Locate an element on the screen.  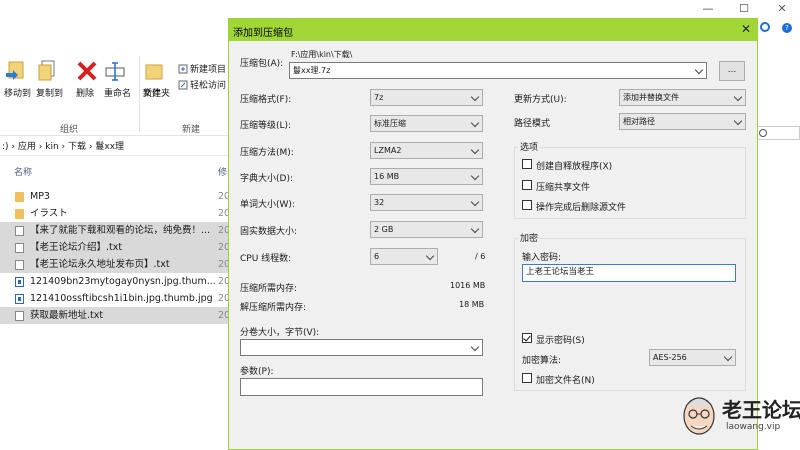
image-icon is located at coordinates (19, 282).